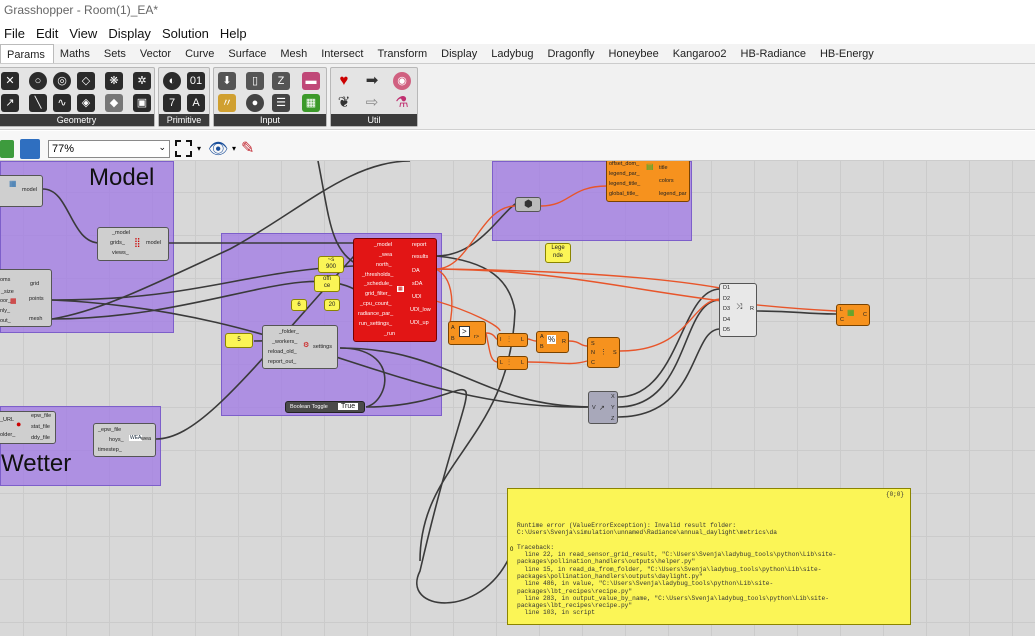 The width and height of the screenshot is (1035, 636). Describe the element at coordinates (663, 168) in the screenshot. I see `output-title: title` at that location.